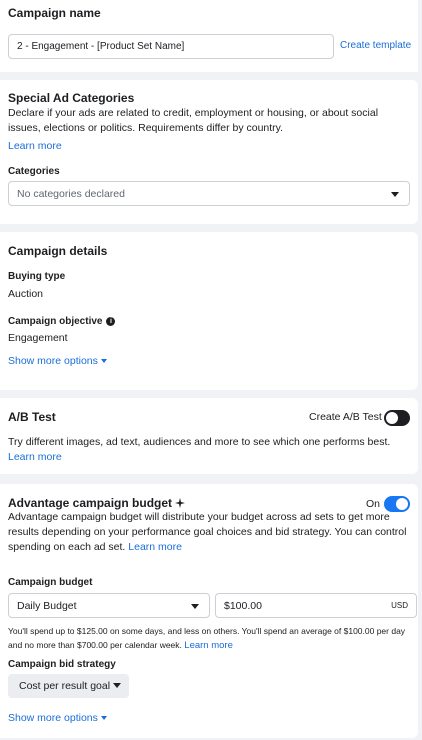  I want to click on special-ad-learn-more: Learn more, so click(35, 146).